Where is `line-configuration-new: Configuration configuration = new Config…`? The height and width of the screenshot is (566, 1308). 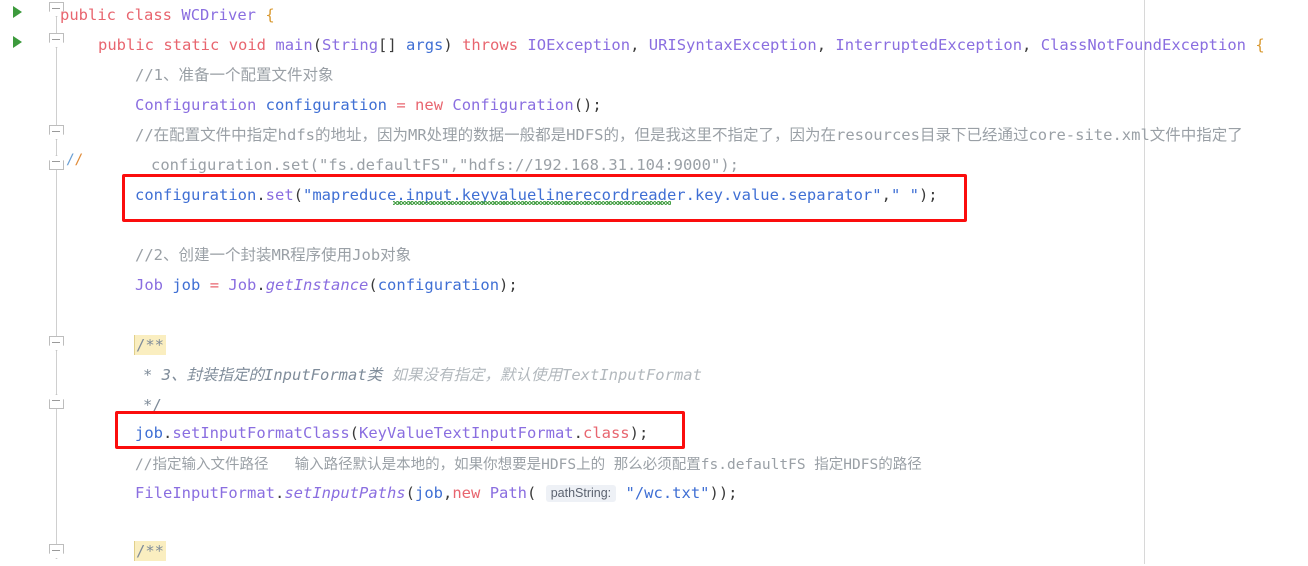 line-configuration-new: Configuration configuration = new Config… is located at coordinates (368, 105).